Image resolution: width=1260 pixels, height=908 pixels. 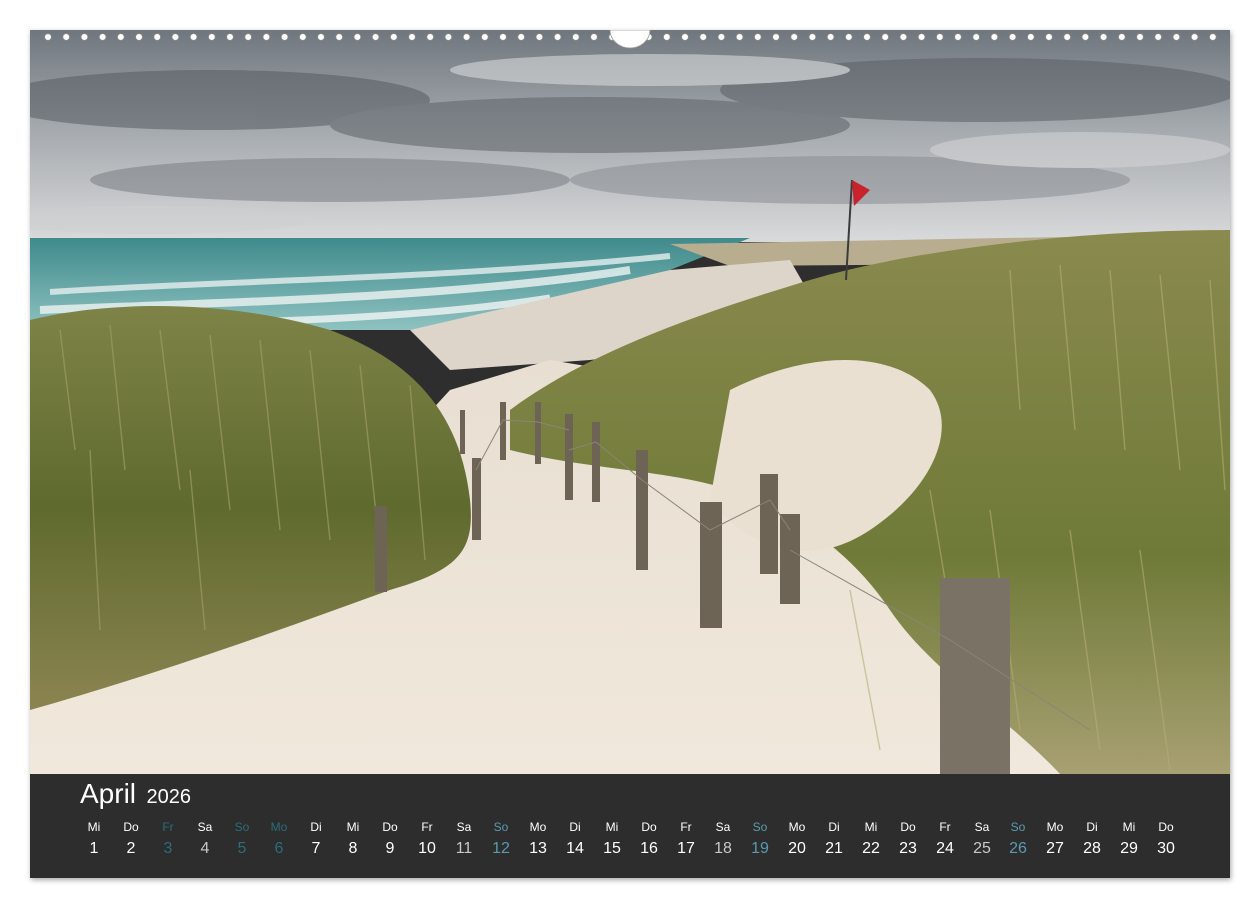 What do you see at coordinates (834, 848) in the screenshot?
I see `day-number: 21` at bounding box center [834, 848].